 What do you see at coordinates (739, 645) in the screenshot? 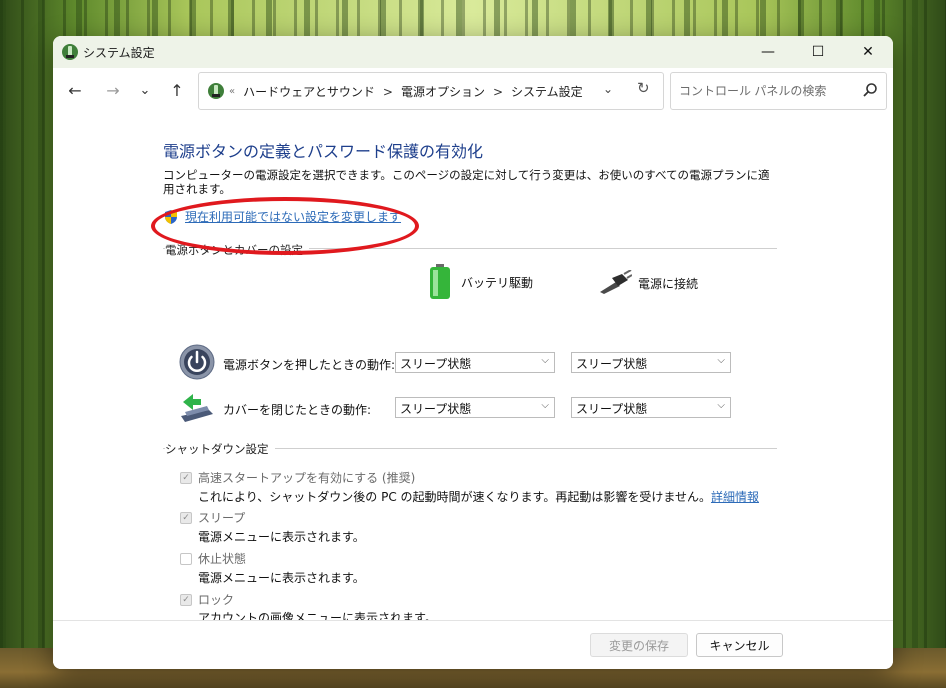
I see `cancel-button: キャンセル` at bounding box center [739, 645].